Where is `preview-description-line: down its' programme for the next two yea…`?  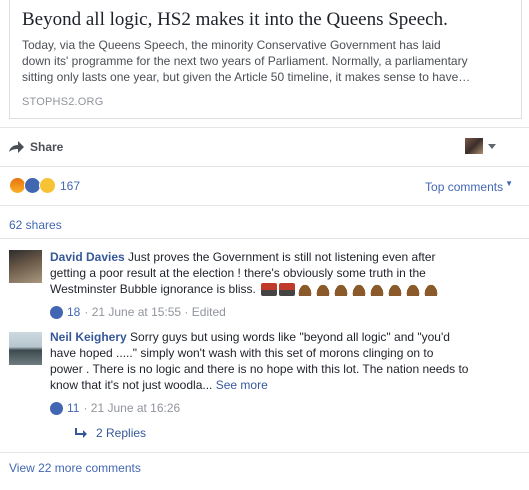 preview-description-line: down its' programme for the next two yea… is located at coordinates (245, 61).